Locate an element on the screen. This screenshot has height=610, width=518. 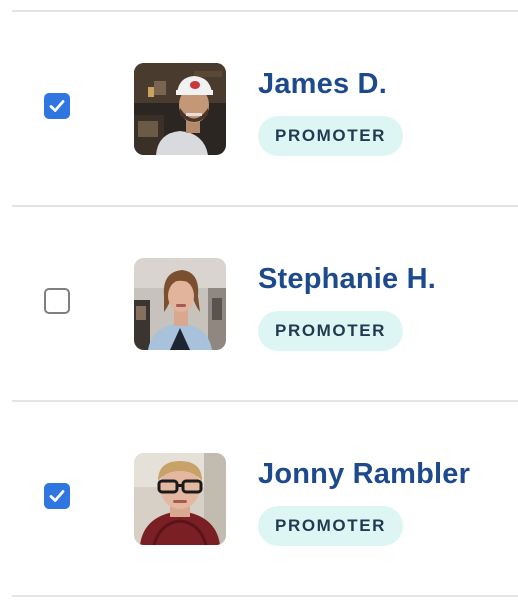
divider is located at coordinates (265, 596).